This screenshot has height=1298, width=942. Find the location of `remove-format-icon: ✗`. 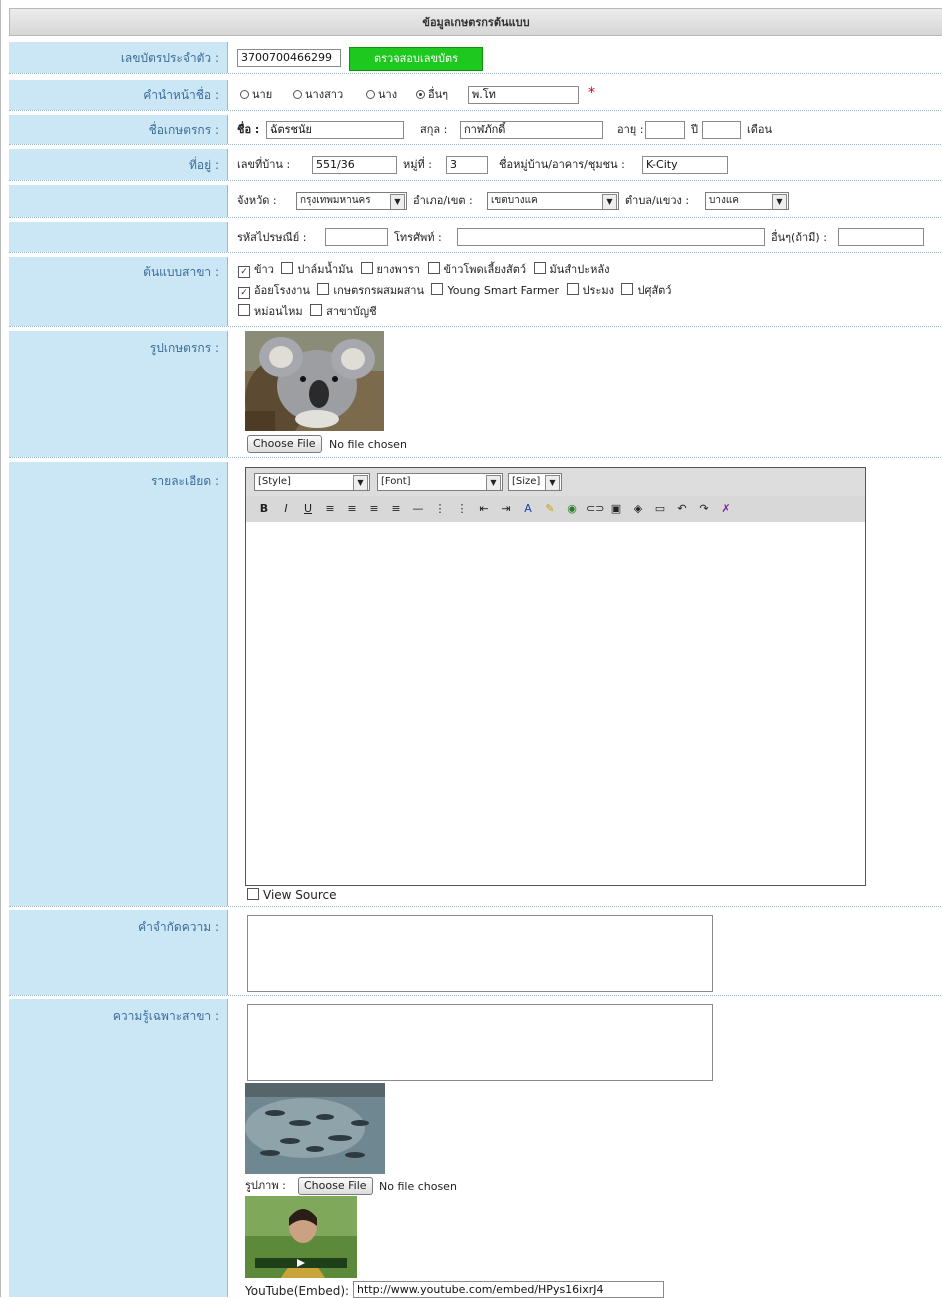

remove-format-icon: ✗ is located at coordinates (726, 509).